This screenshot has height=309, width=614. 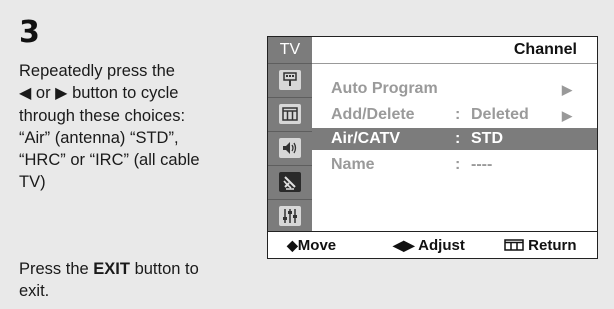 What do you see at coordinates (454, 50) in the screenshot?
I see `menu-title: Channel` at bounding box center [454, 50].